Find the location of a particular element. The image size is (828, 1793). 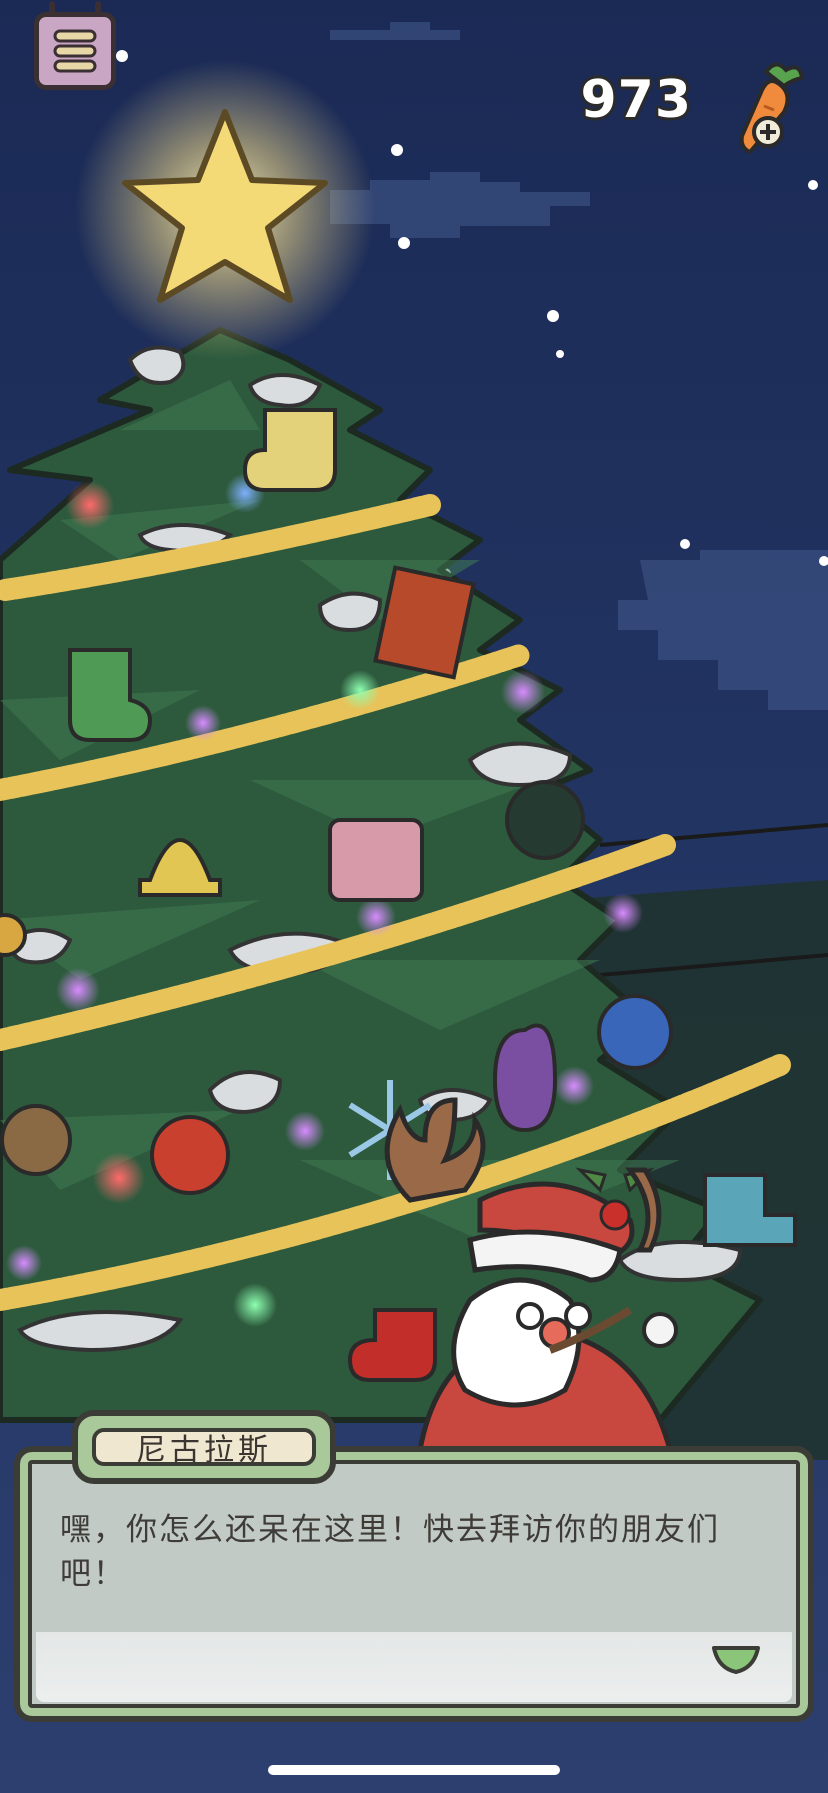

carrot-add-icon is located at coordinates (768, 106).